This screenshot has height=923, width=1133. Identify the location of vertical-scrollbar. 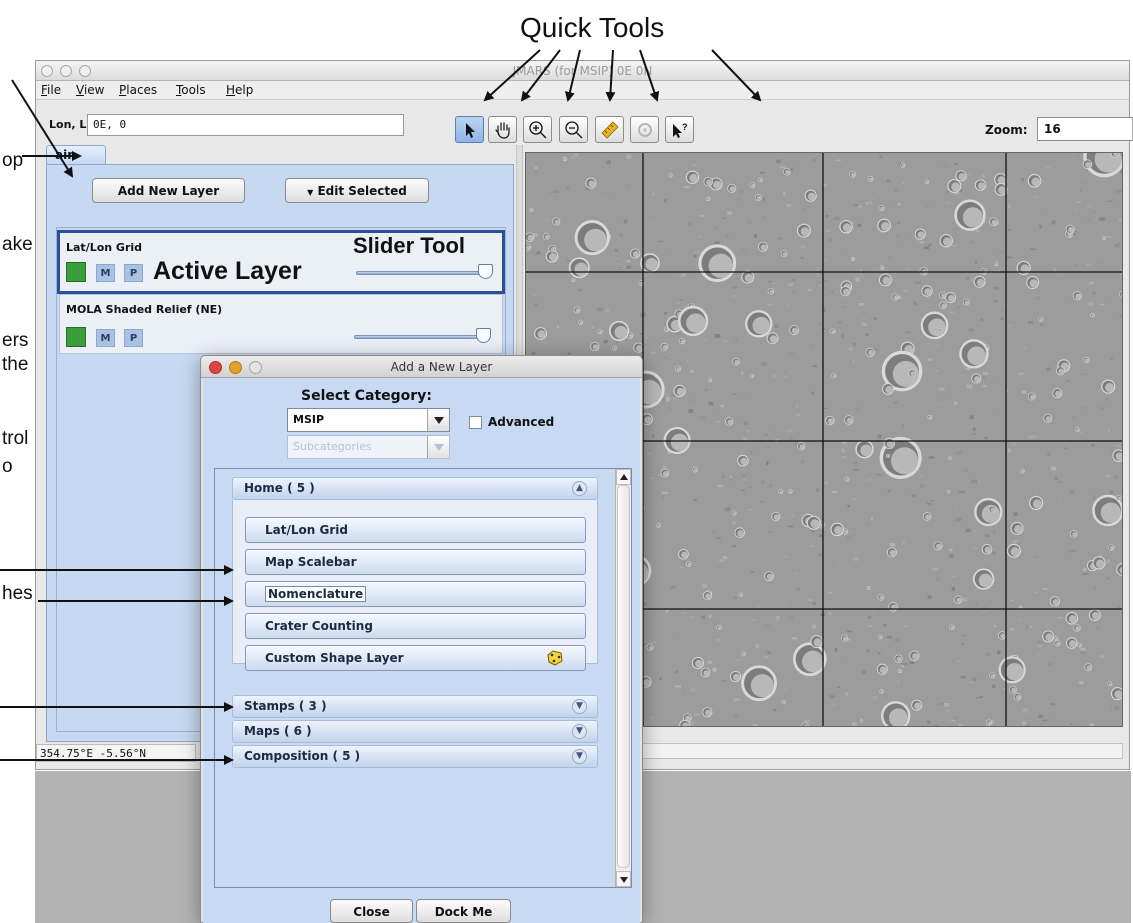
(623, 678).